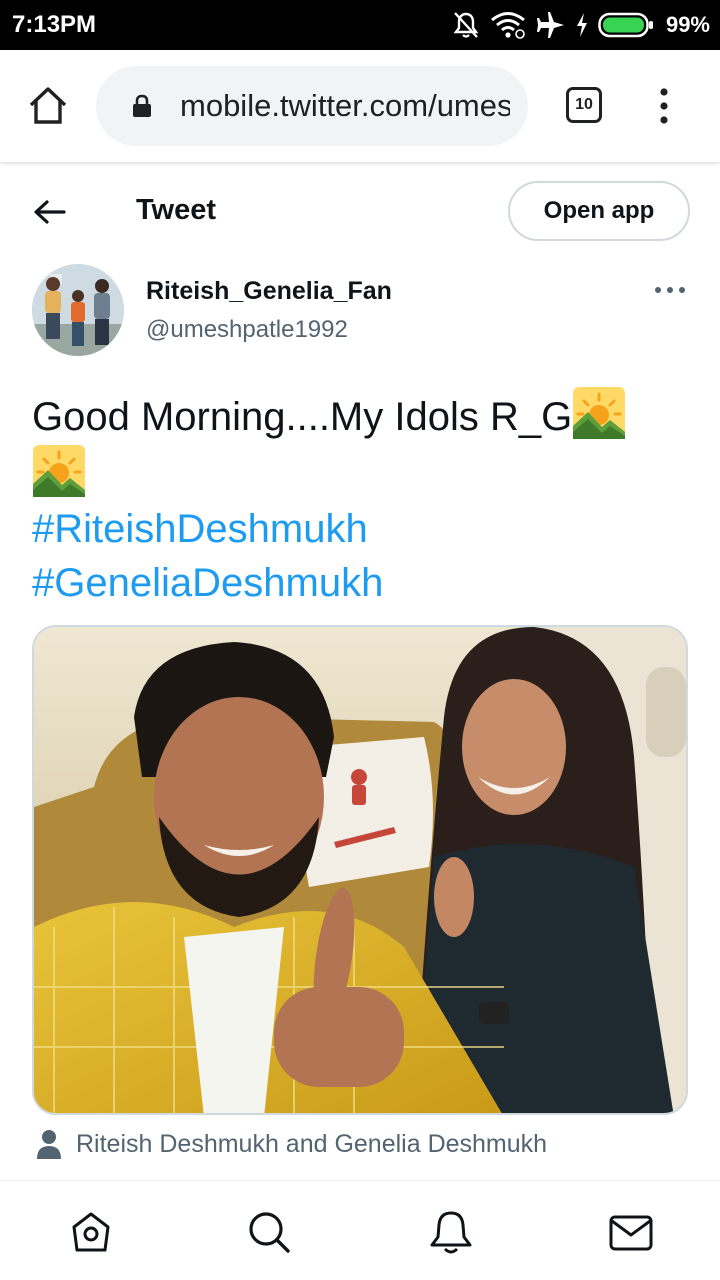  What do you see at coordinates (302, 417) in the screenshot?
I see `tweet-body: Good Morning....My Idols R_G` at bounding box center [302, 417].